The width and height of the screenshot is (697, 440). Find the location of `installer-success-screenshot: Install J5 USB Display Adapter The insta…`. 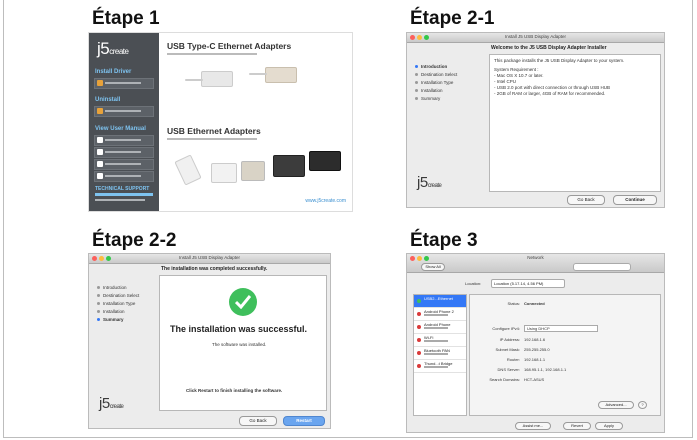

installer-success-screenshot: Install J5 USB Display Adapter The insta… is located at coordinates (209, 341).